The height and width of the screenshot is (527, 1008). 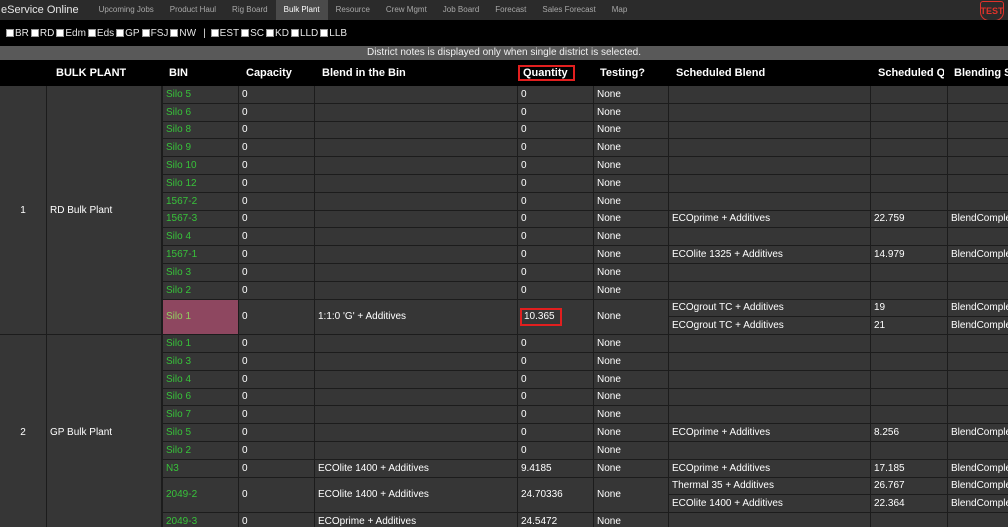 I want to click on table-row: Silo 8 0 0 None, so click(x=585, y=130).